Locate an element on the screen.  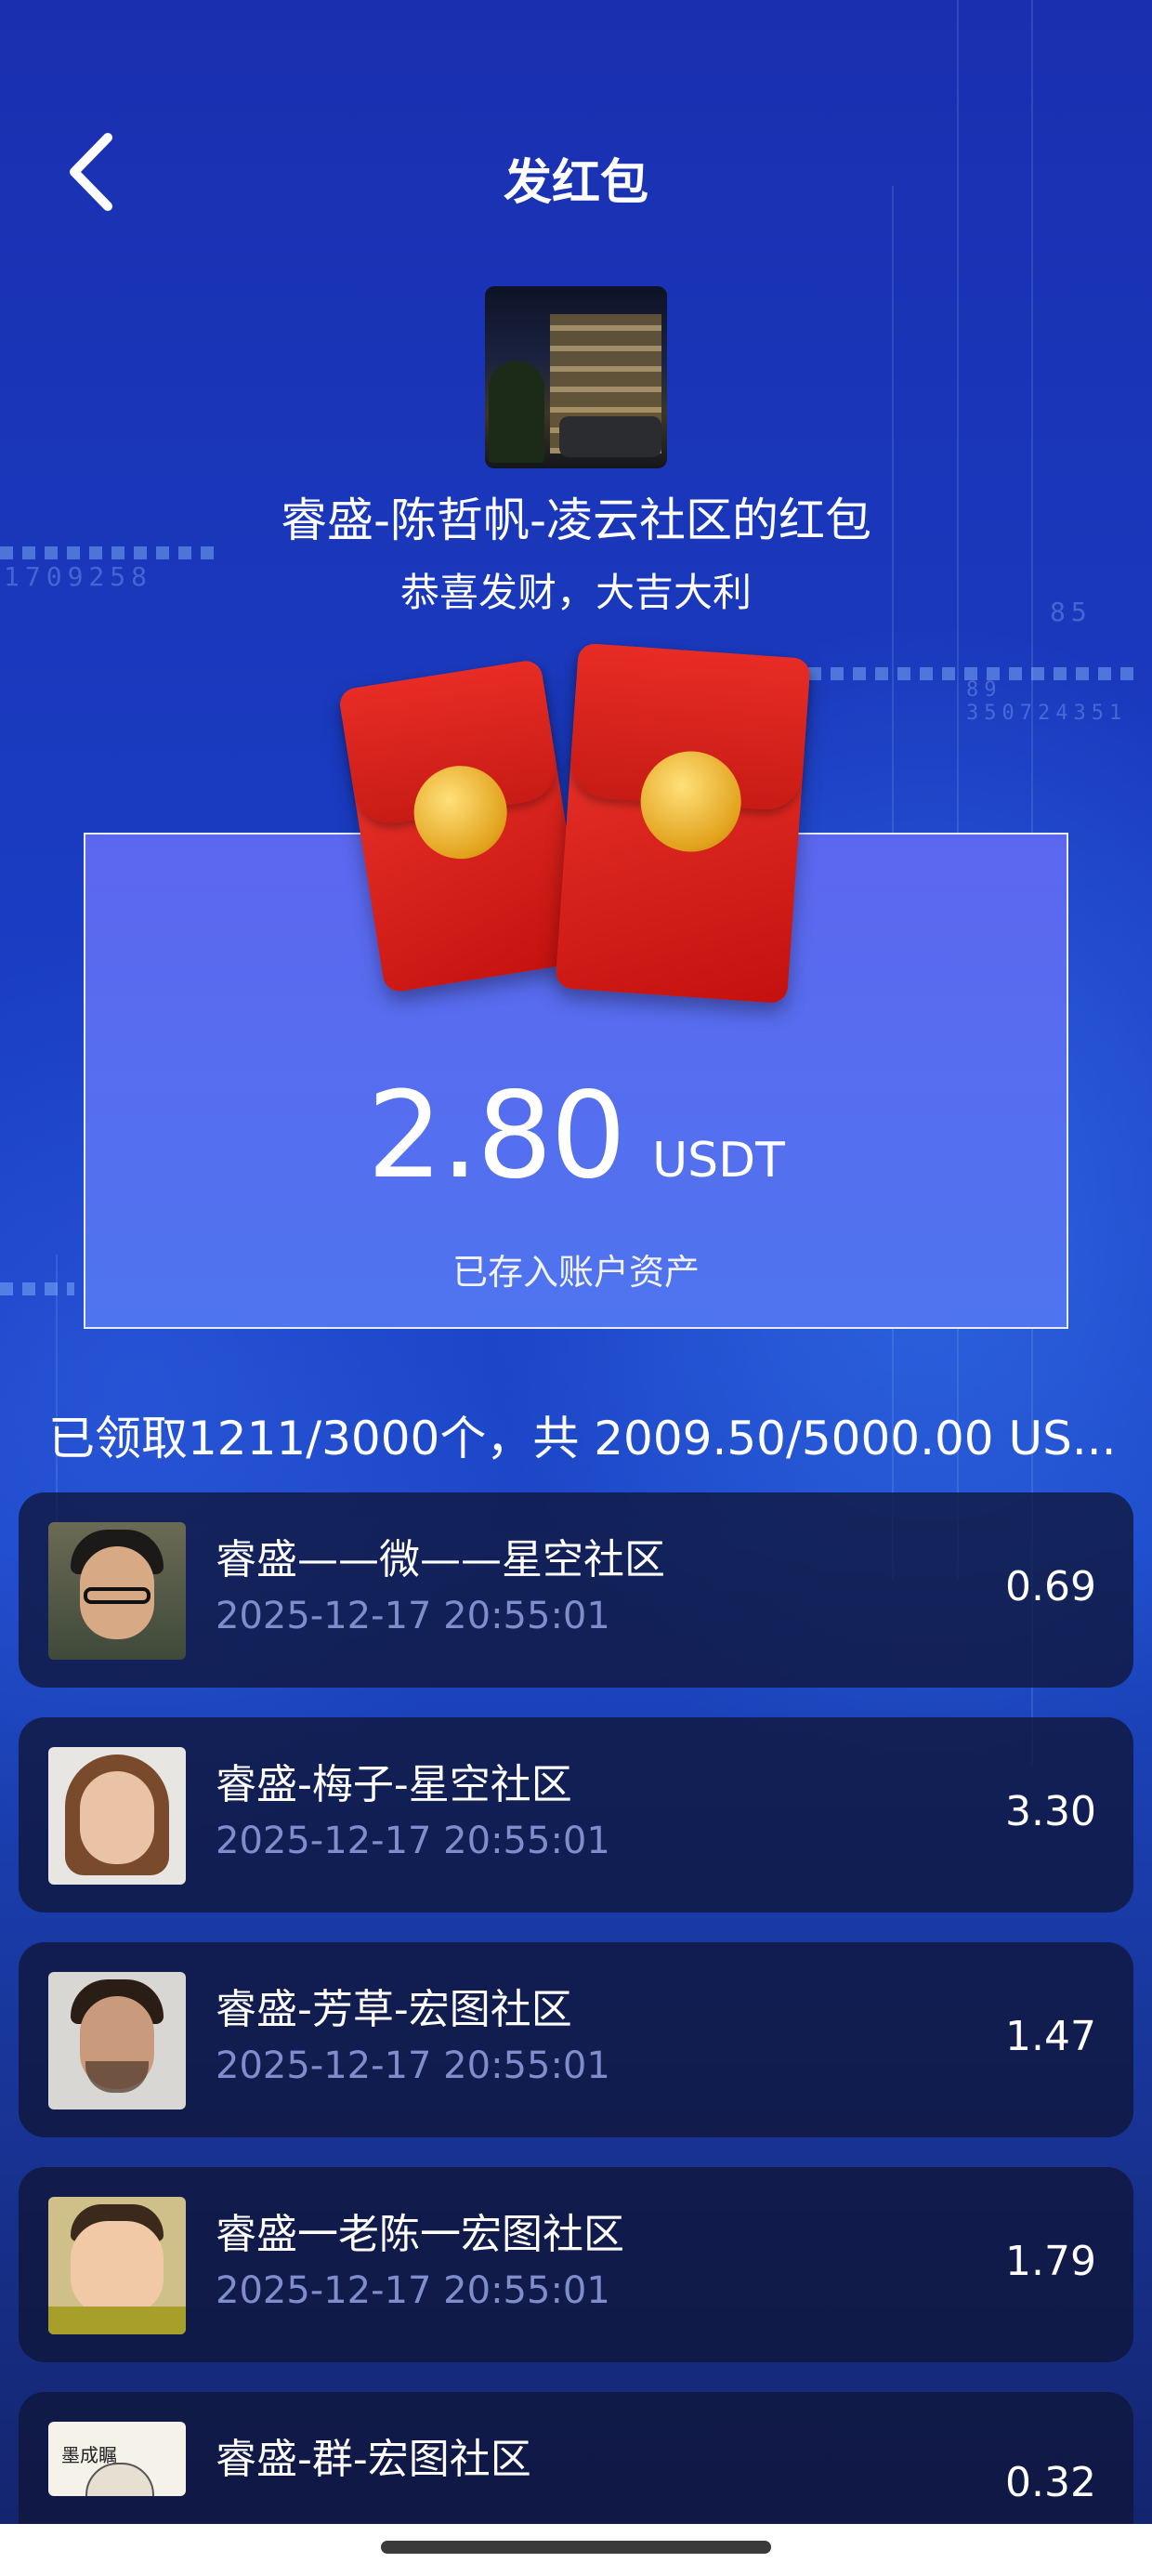
list-item: 墨成瞩 睿盛-群-宏图社区 0.32 is located at coordinates (576, 2466).